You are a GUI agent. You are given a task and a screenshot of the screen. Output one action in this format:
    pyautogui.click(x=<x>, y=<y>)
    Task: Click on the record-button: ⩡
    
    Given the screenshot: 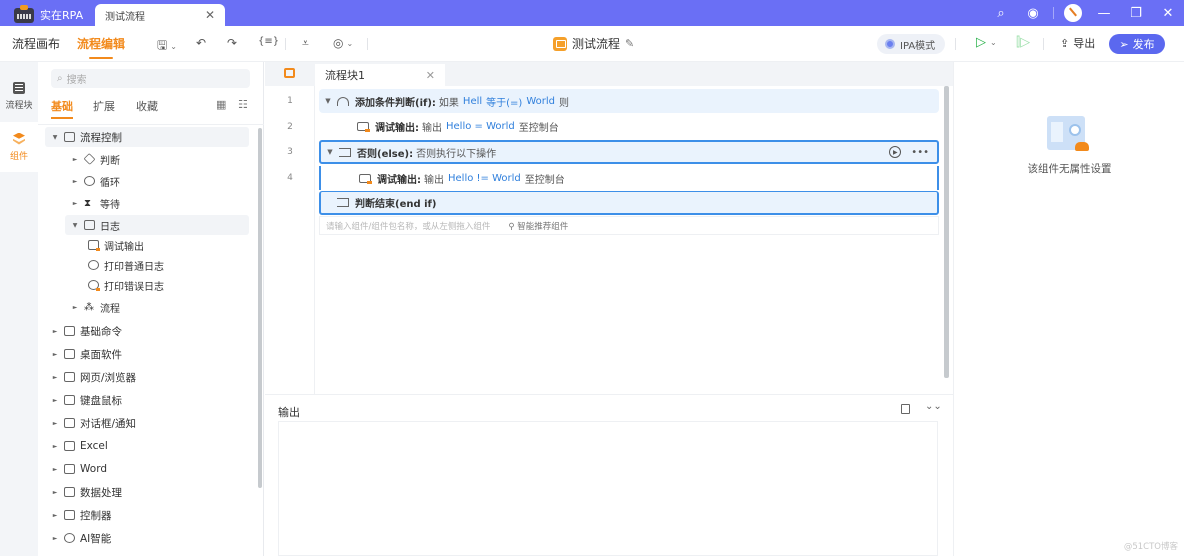 What is the action you would take?
    pyautogui.click(x=305, y=43)
    